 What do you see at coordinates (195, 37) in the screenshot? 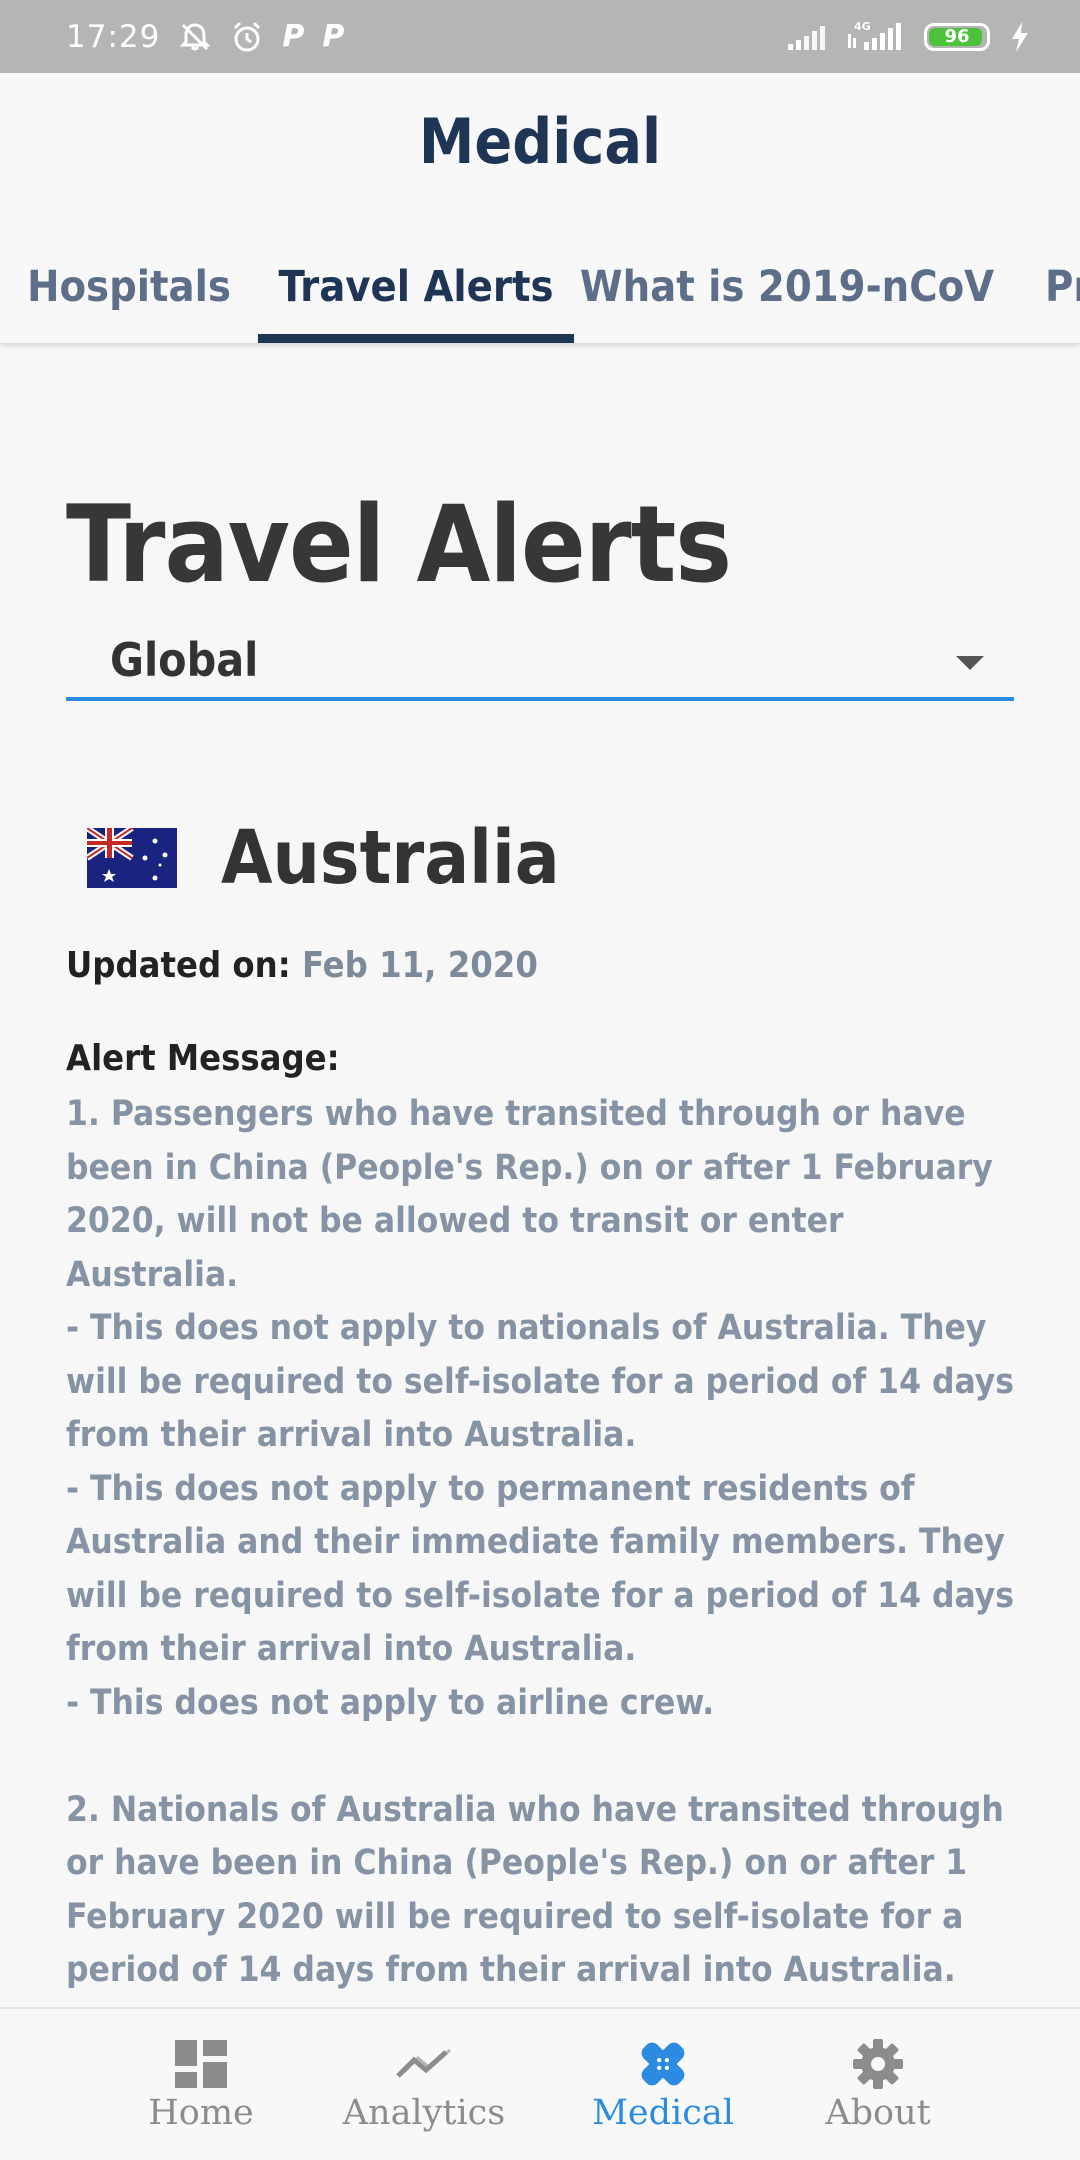
I see `bell-muted-icon` at bounding box center [195, 37].